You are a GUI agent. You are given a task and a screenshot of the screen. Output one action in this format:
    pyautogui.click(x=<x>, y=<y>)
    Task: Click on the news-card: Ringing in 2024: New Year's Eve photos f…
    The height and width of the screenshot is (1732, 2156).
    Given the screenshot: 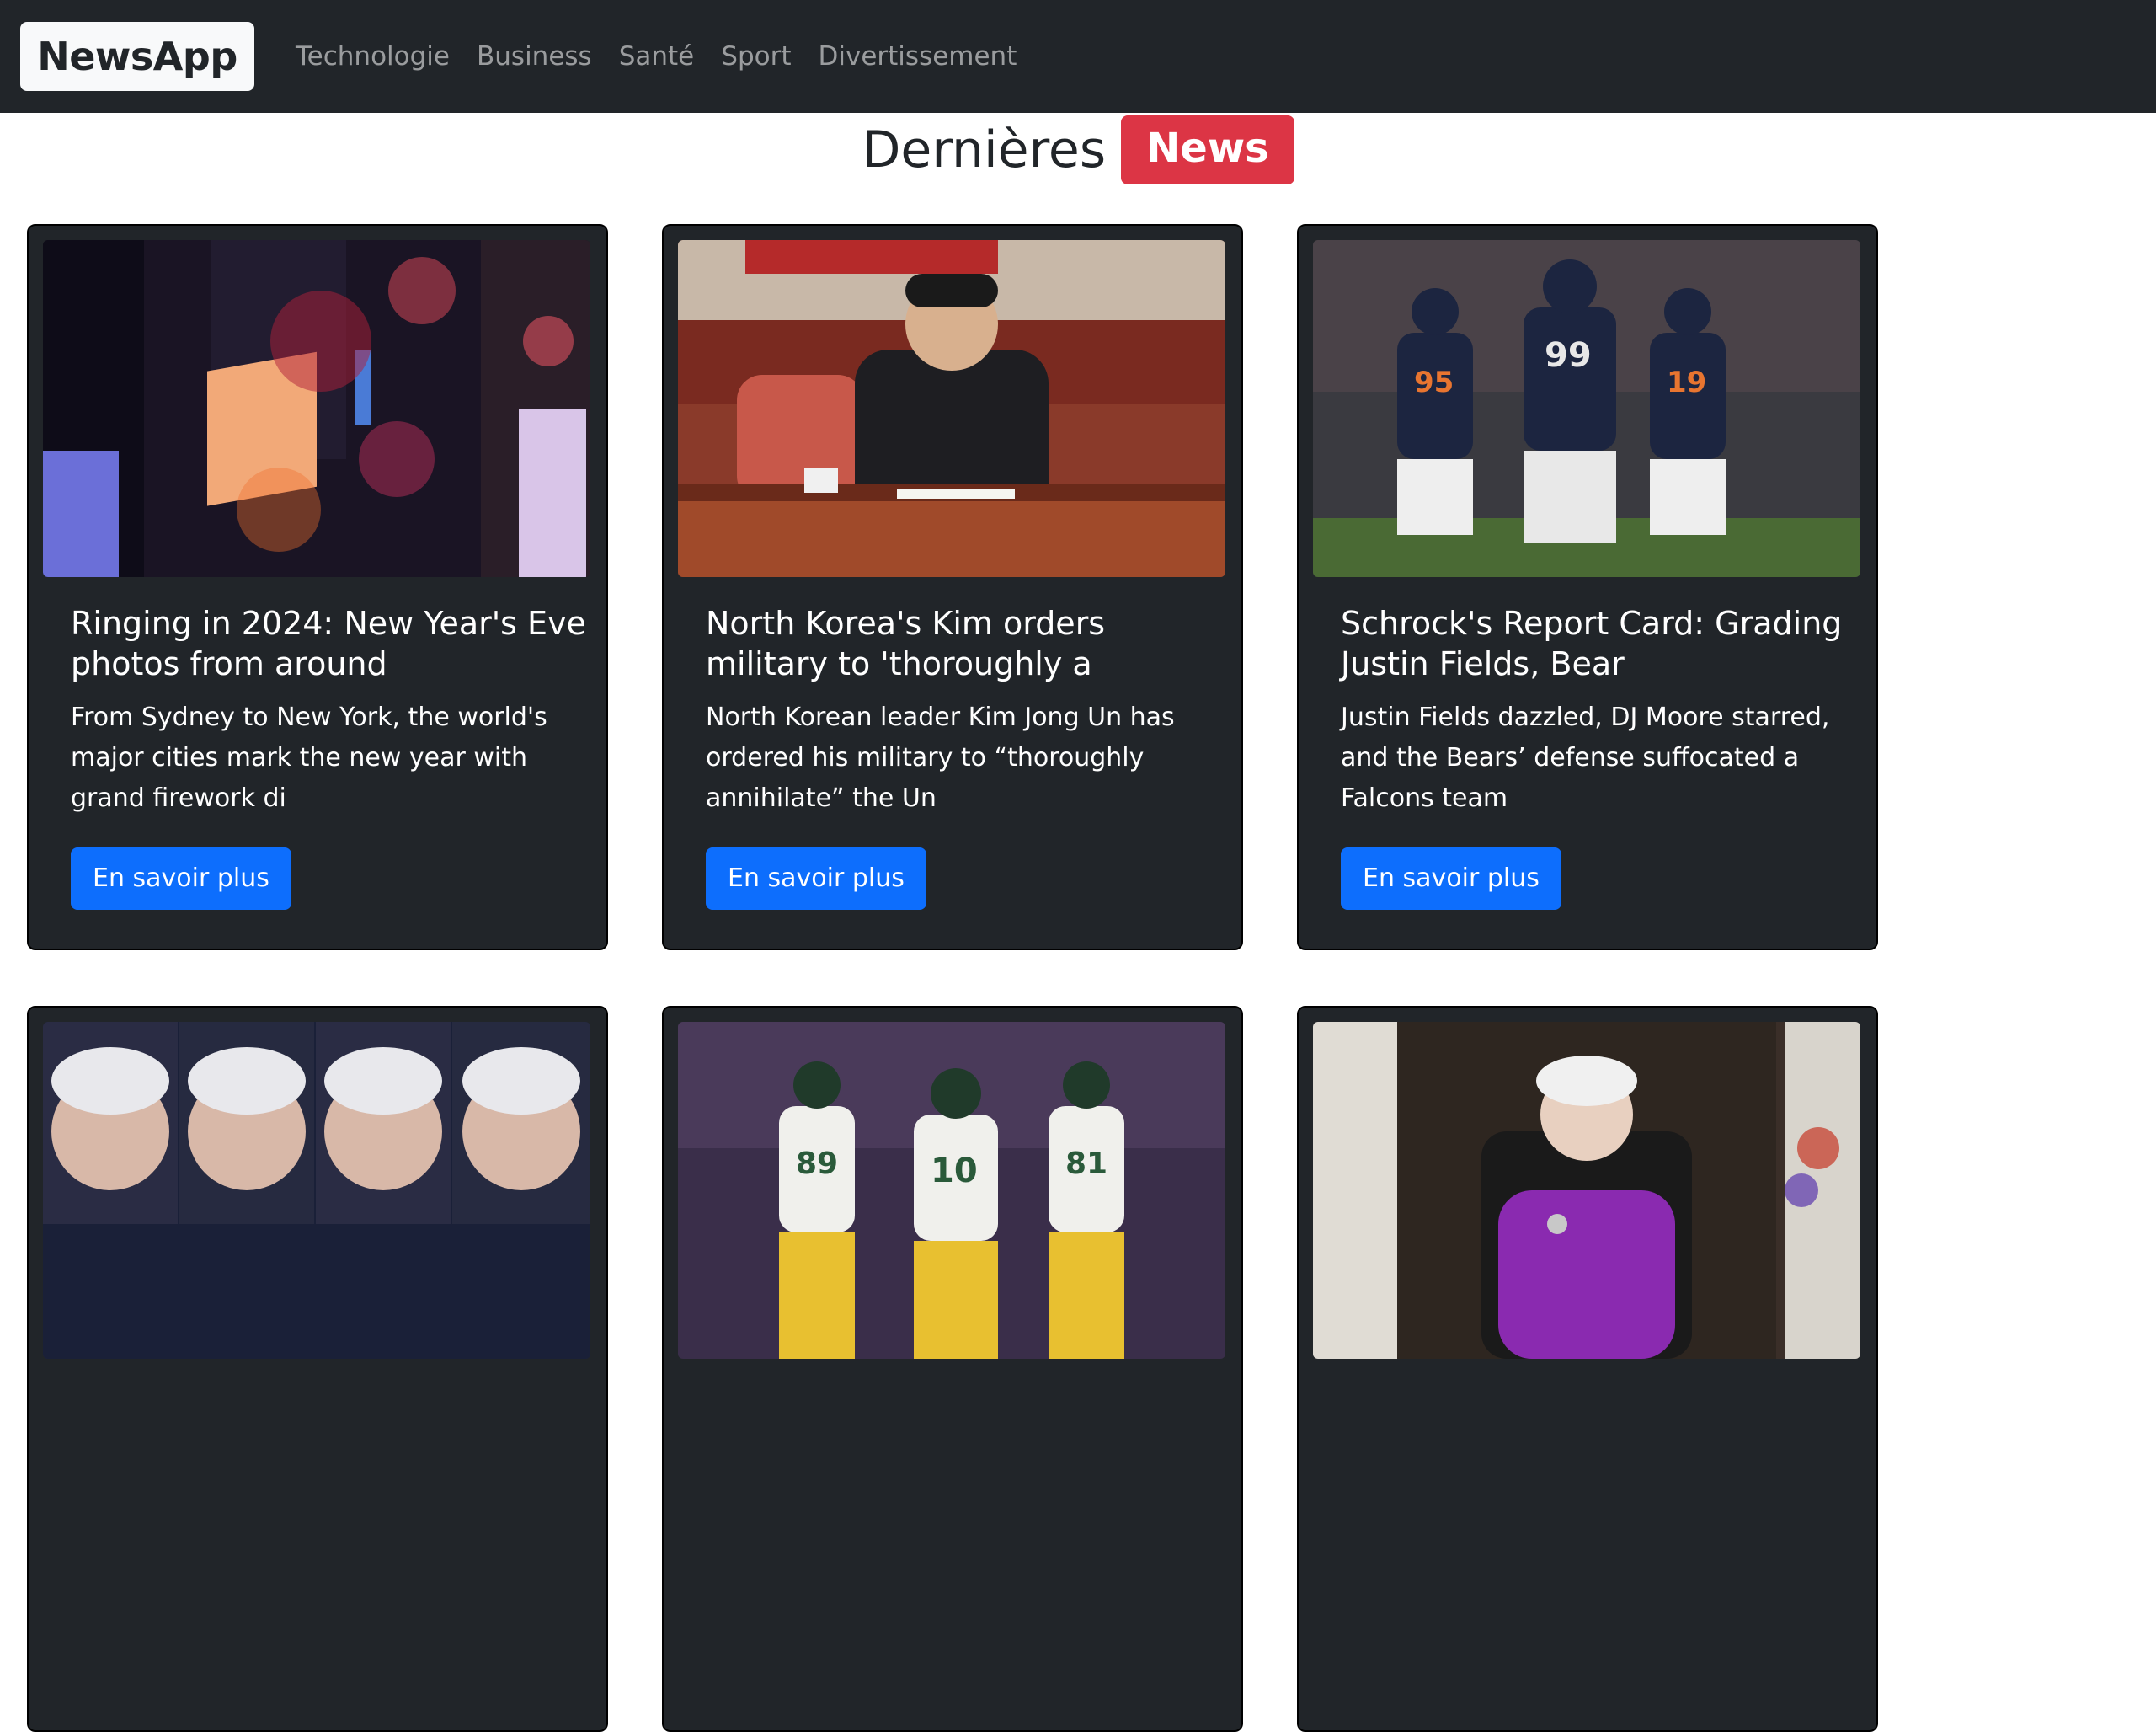 What is the action you would take?
    pyautogui.click(x=317, y=587)
    